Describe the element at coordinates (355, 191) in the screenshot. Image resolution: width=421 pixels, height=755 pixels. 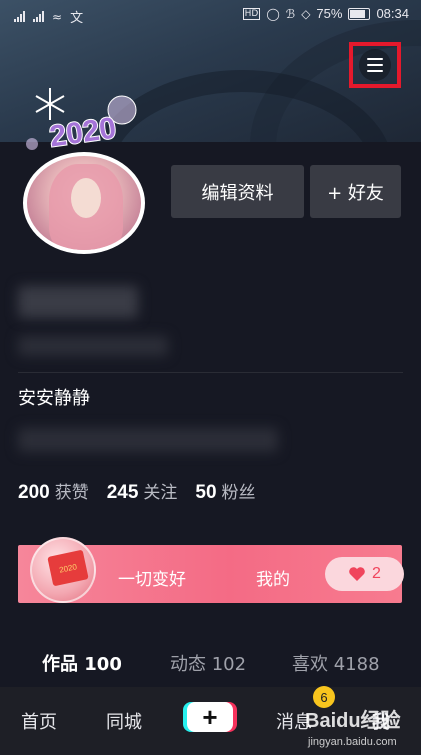
I see `add-friend-button: + 好友` at that location.